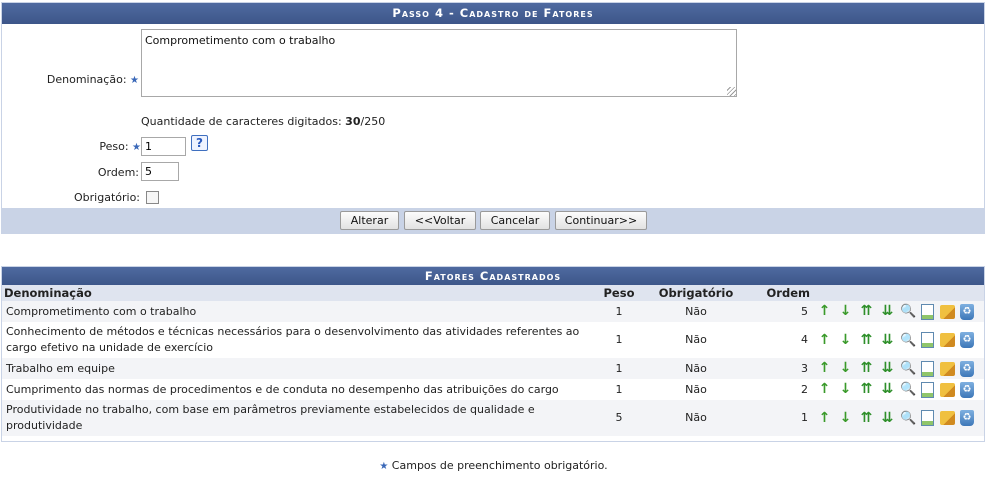  I want to click on col-ordem: Ordem, so click(780, 293).